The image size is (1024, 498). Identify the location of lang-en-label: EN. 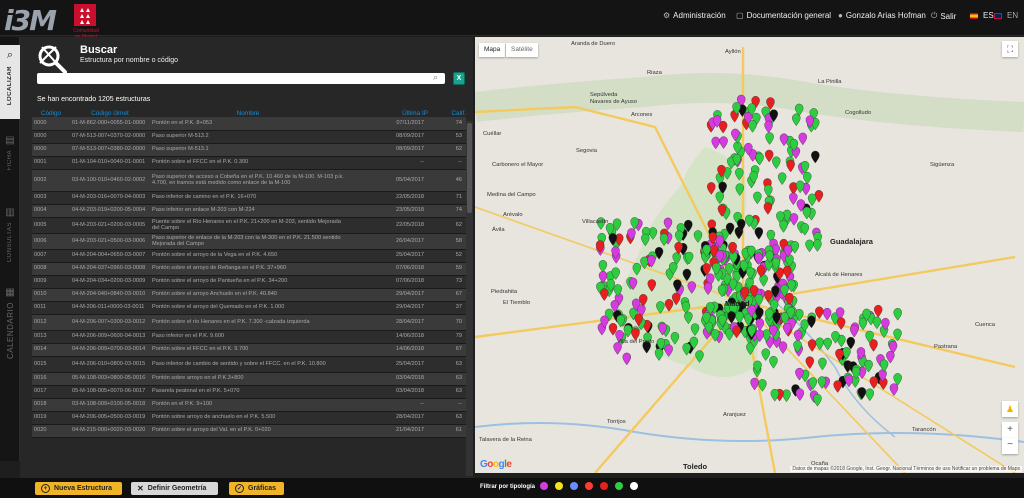
(1013, 15).